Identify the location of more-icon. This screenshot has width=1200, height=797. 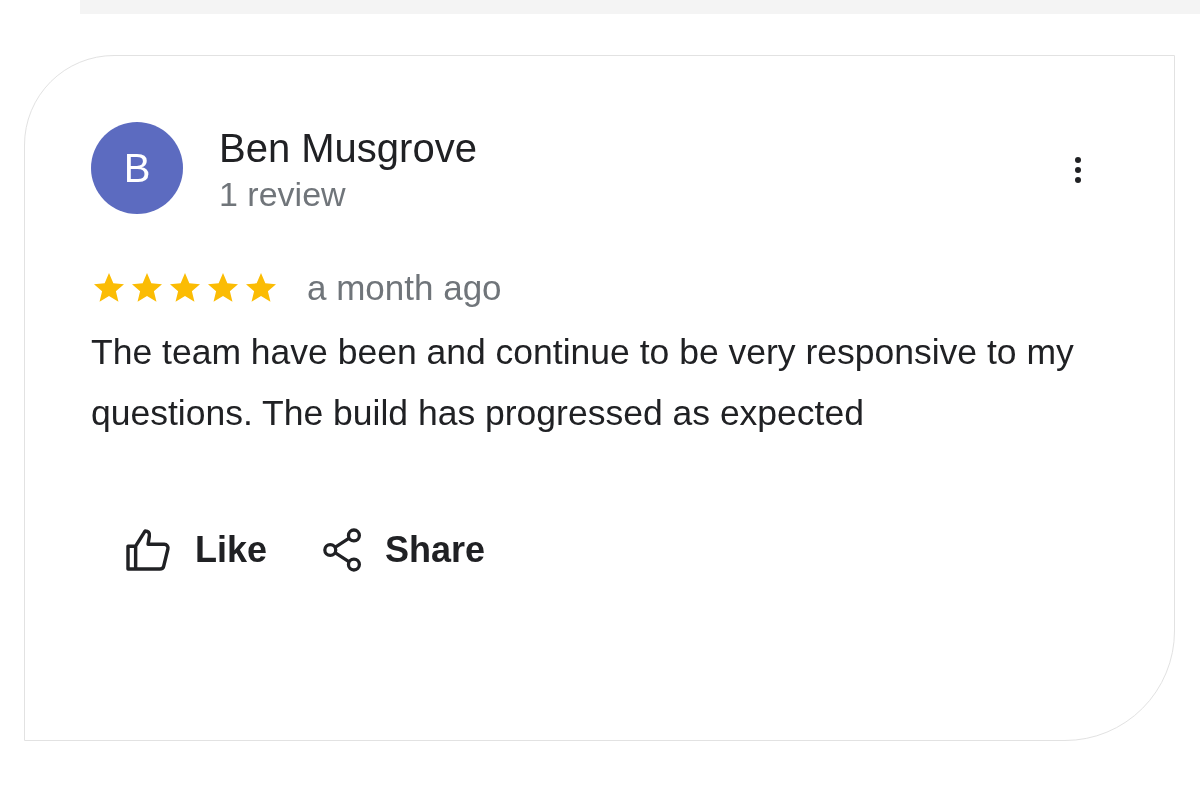
(1078, 170).